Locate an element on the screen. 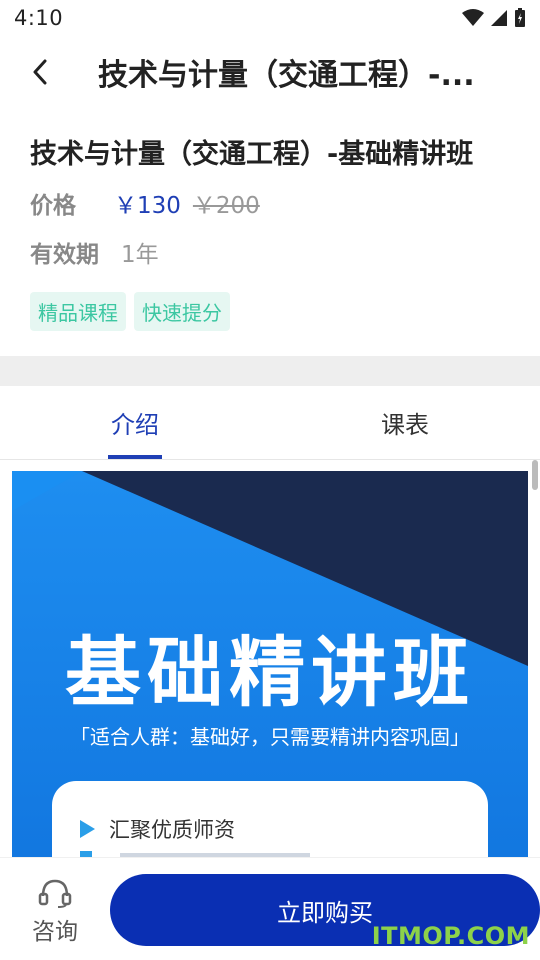  validity-value: 1年 is located at coordinates (140, 255).